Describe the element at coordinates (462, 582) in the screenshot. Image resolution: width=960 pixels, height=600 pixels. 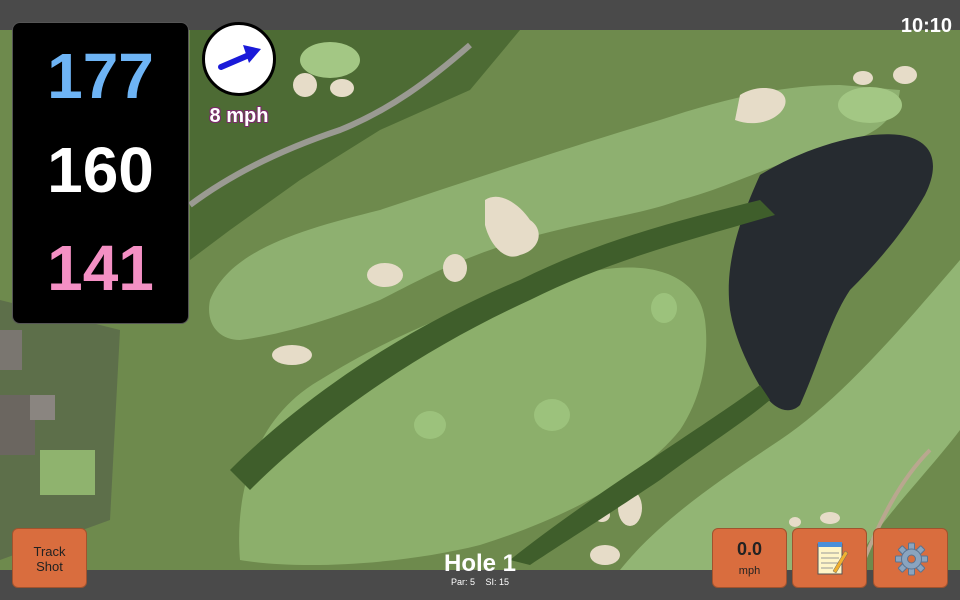
I see `hole-par: Par: 5` at that location.